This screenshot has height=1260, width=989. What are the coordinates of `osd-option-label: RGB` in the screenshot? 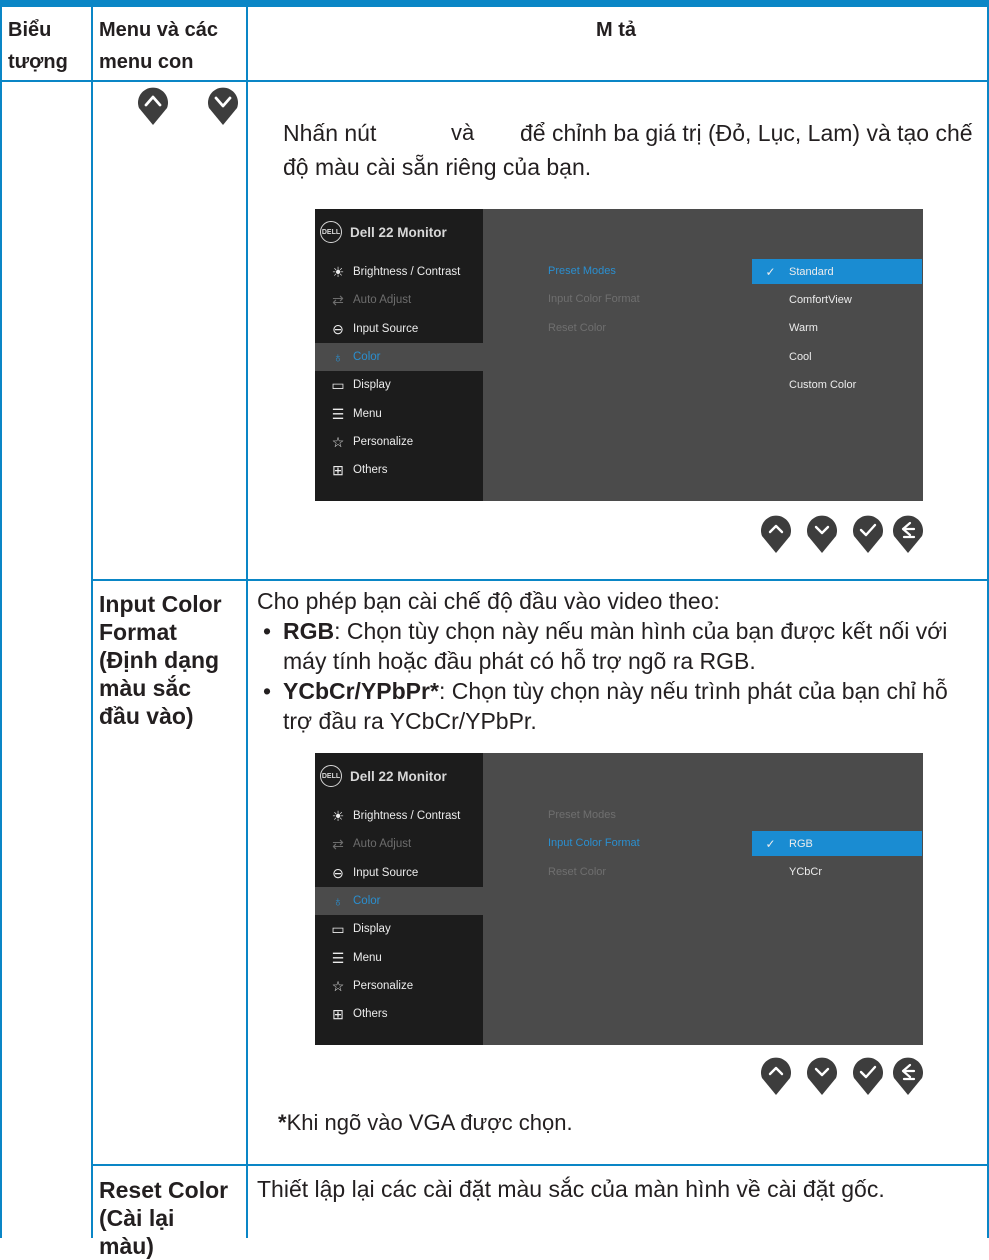 It's located at (801, 843).